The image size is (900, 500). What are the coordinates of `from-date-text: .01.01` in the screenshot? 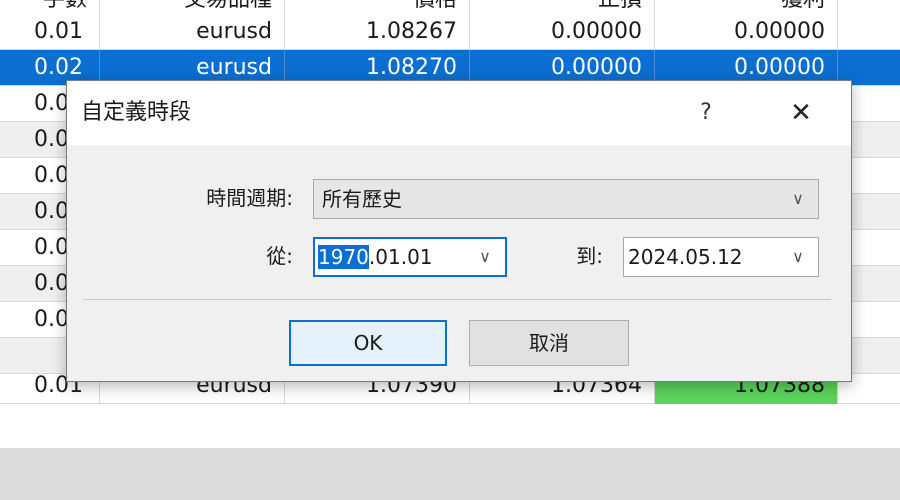 It's located at (400, 257).